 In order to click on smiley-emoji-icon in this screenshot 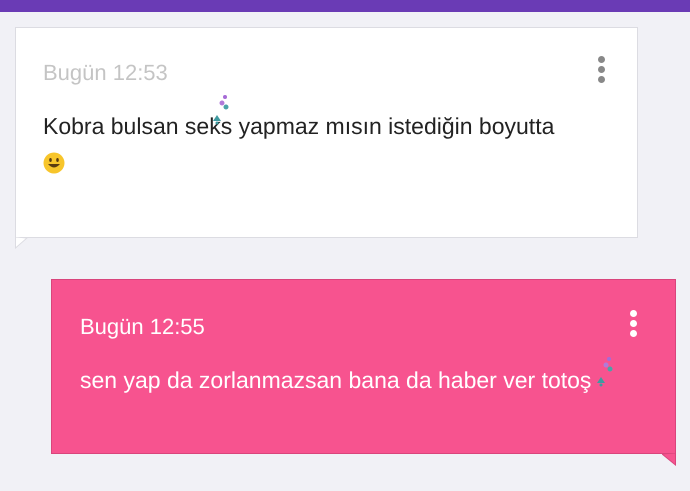, I will do `click(54, 163)`.